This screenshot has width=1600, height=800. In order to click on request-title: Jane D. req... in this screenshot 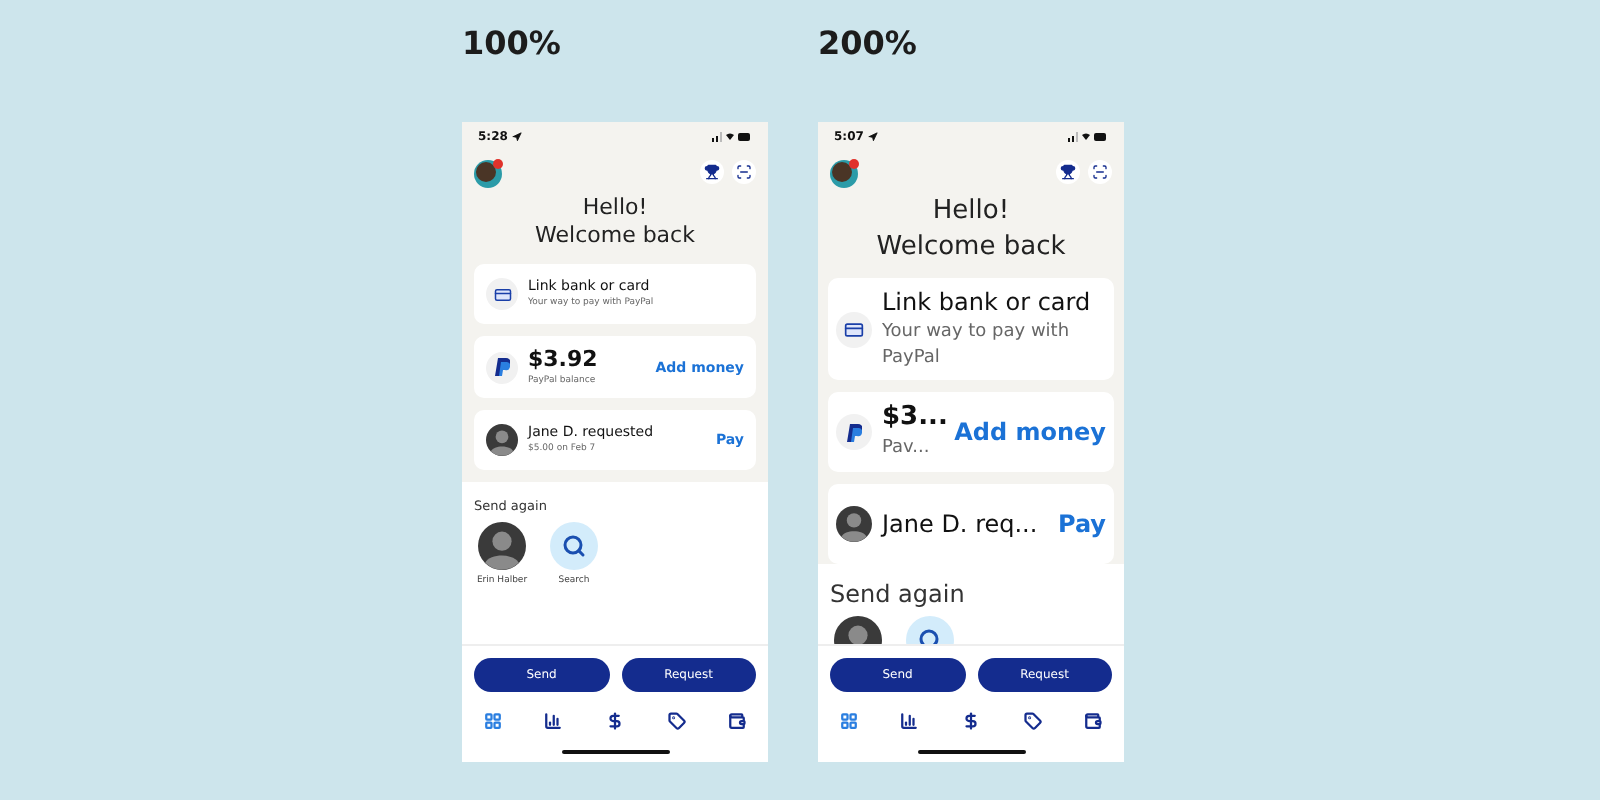, I will do `click(961, 524)`.